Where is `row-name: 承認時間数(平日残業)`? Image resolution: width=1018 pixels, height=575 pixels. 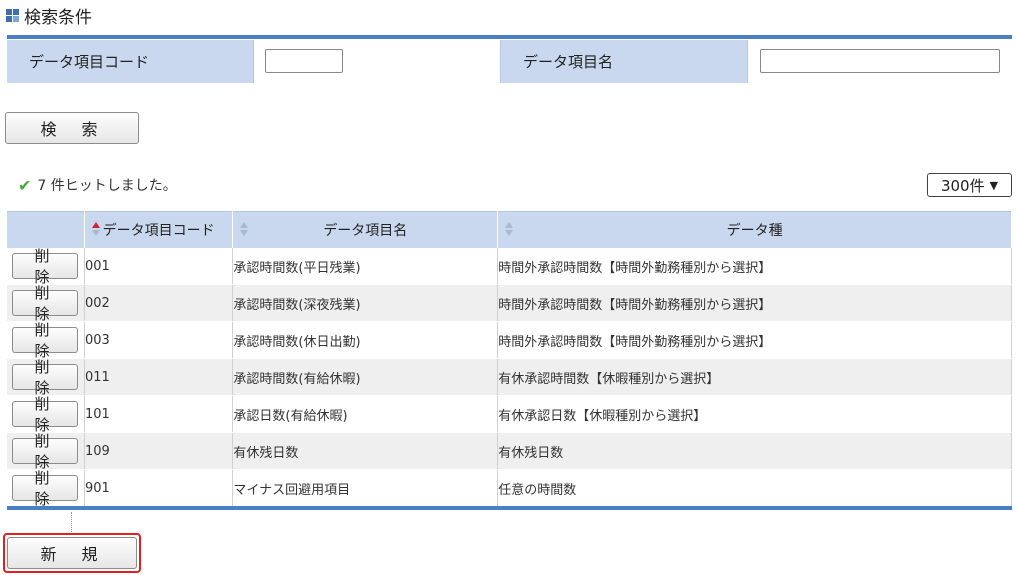 row-name: 承認時間数(平日残業) is located at coordinates (365, 266).